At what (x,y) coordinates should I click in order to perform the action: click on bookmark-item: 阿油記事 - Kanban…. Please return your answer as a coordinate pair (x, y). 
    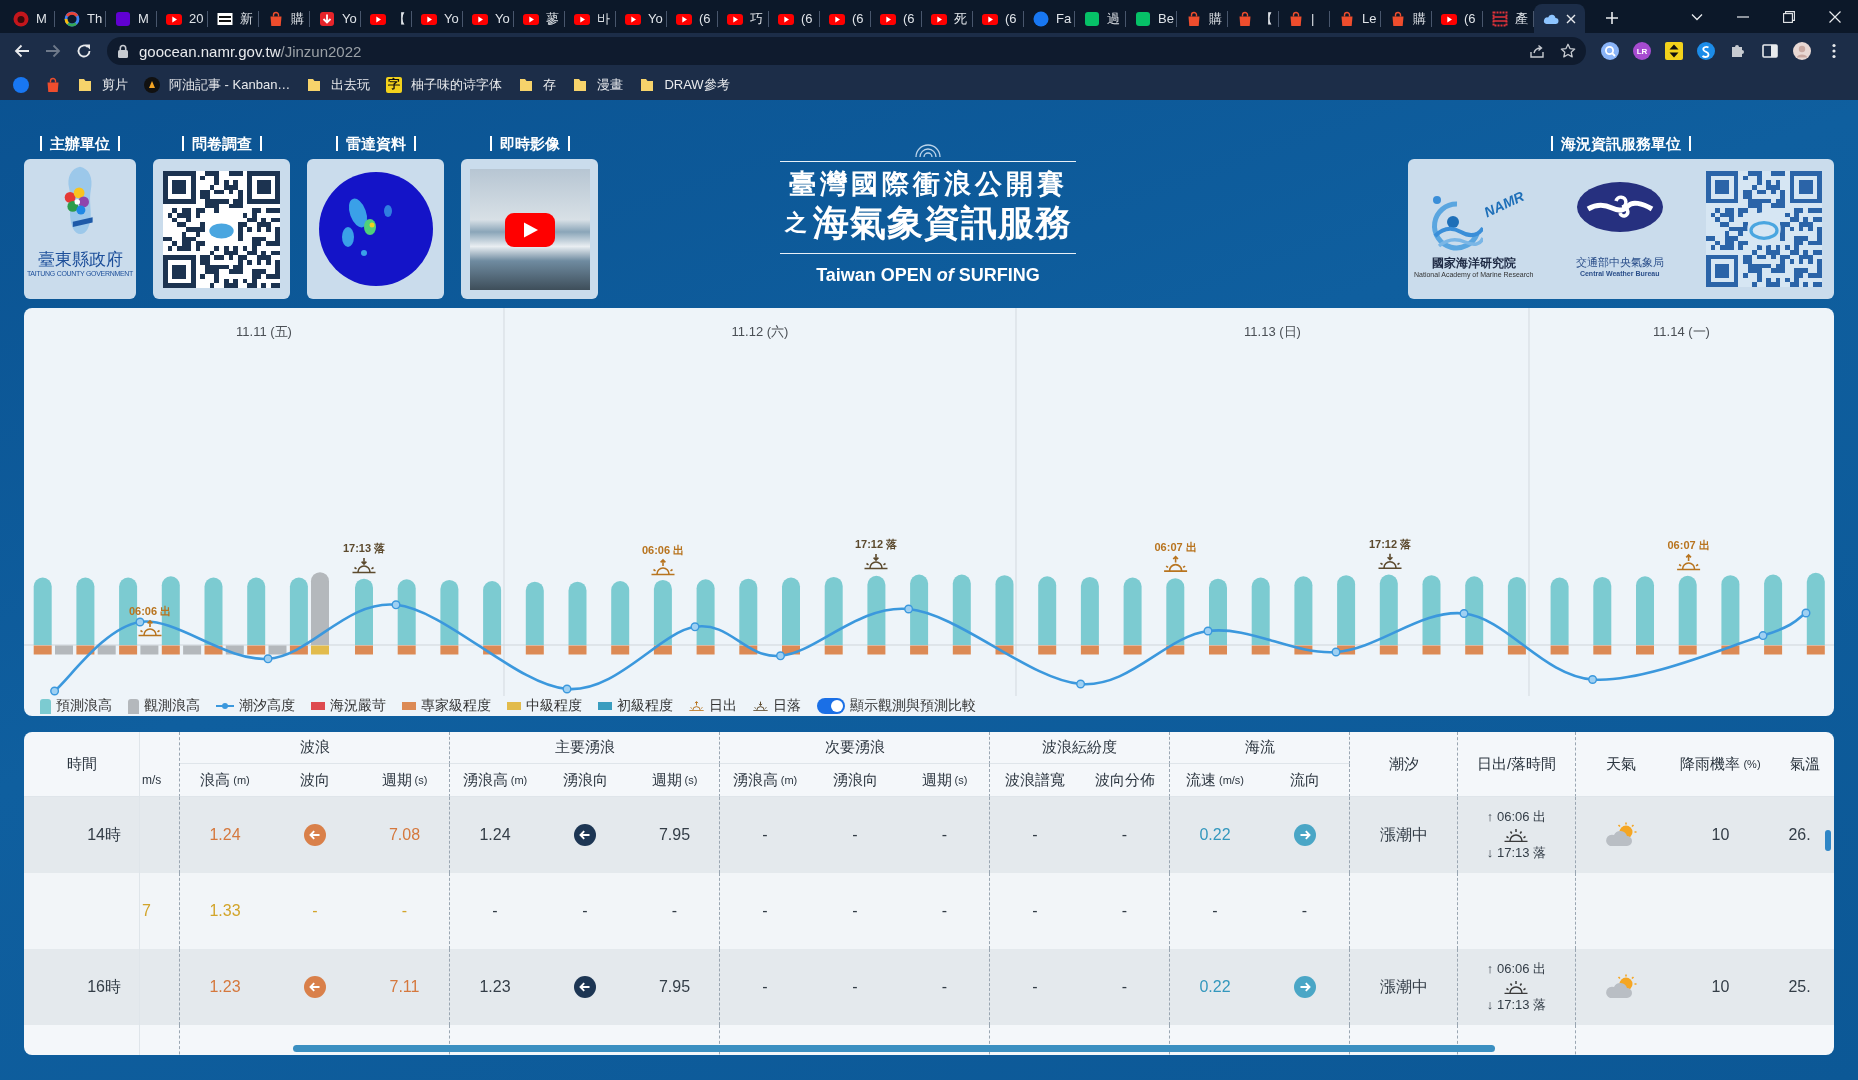
    Looking at the image, I should click on (217, 84).